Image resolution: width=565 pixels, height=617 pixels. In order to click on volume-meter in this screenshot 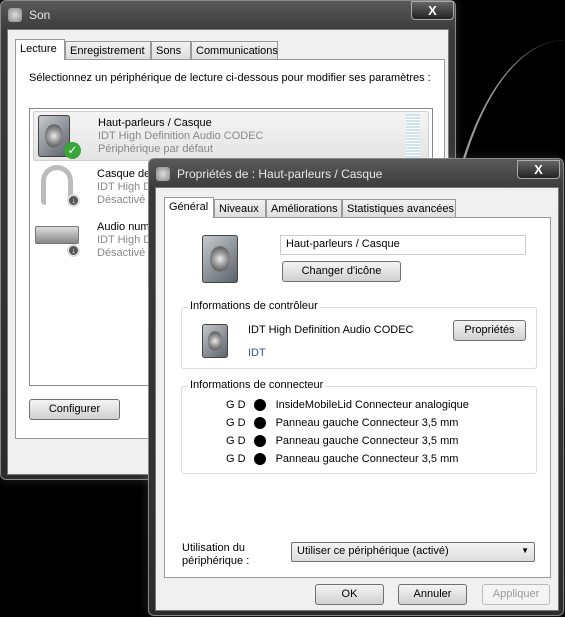, I will do `click(413, 136)`.